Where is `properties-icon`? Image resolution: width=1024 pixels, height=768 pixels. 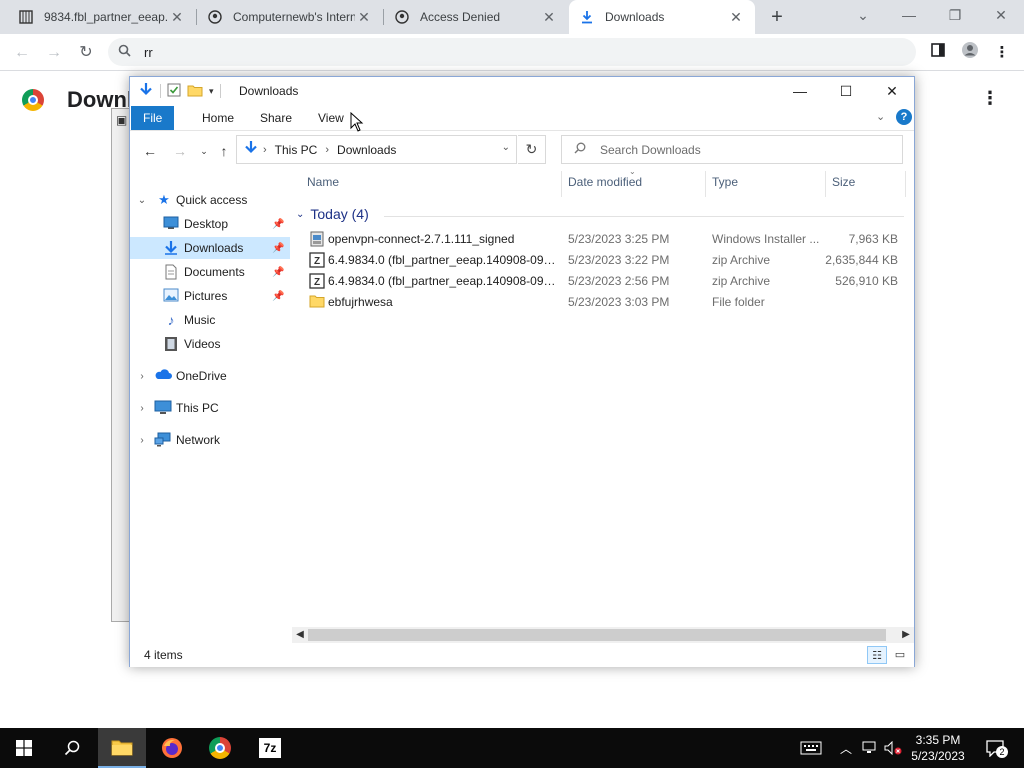
properties-icon is located at coordinates (174, 91).